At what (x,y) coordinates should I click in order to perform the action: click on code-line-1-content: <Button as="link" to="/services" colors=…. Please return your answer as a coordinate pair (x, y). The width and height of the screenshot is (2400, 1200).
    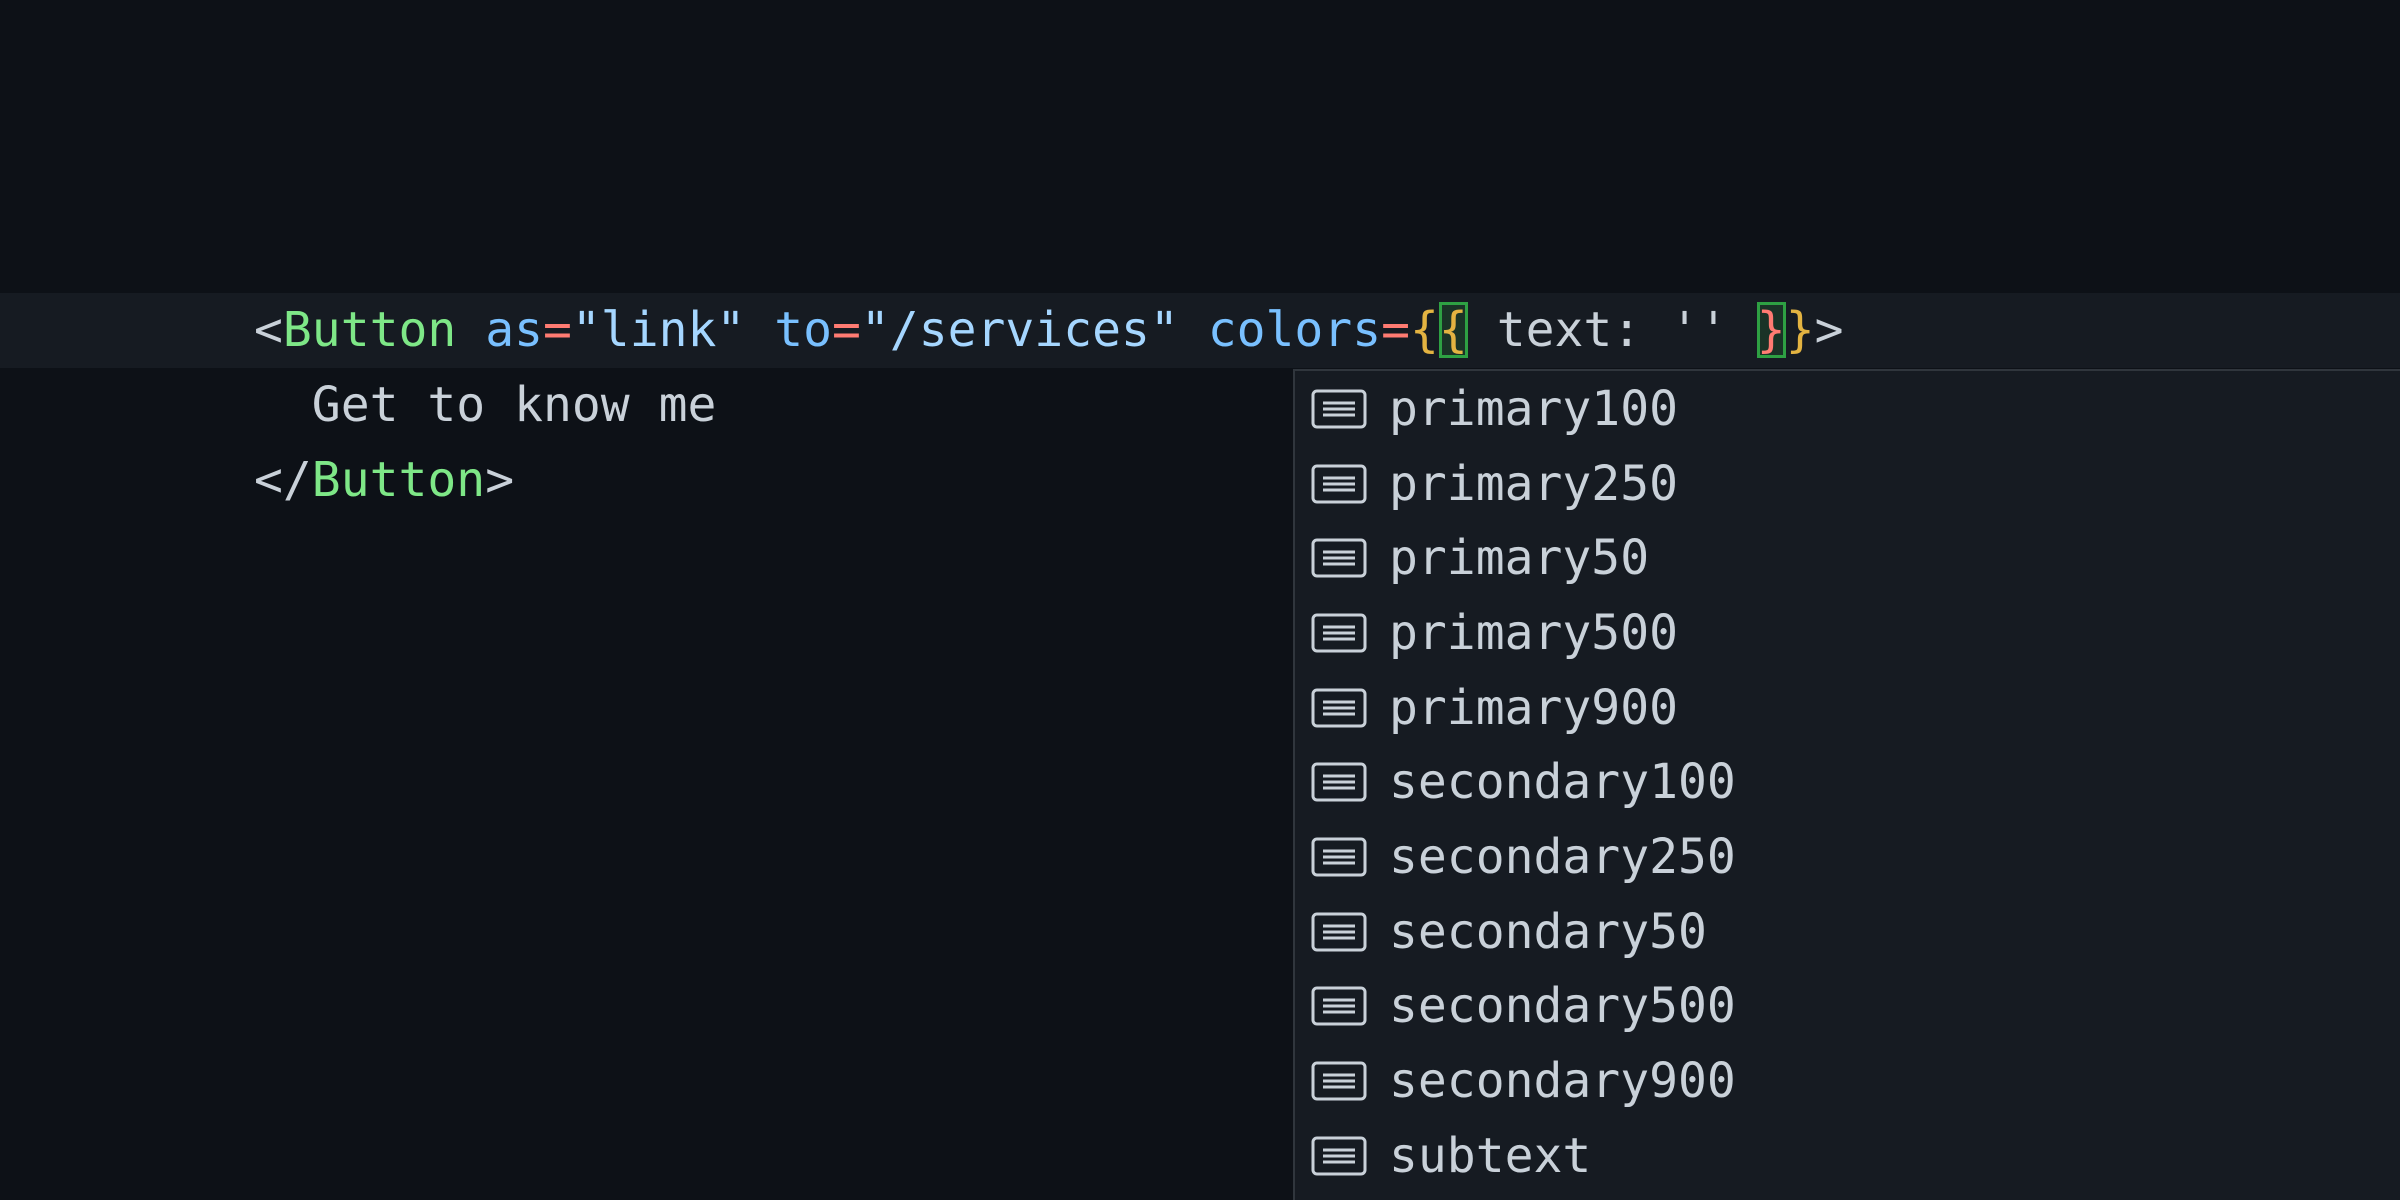
    Looking at the image, I should click on (1049, 330).